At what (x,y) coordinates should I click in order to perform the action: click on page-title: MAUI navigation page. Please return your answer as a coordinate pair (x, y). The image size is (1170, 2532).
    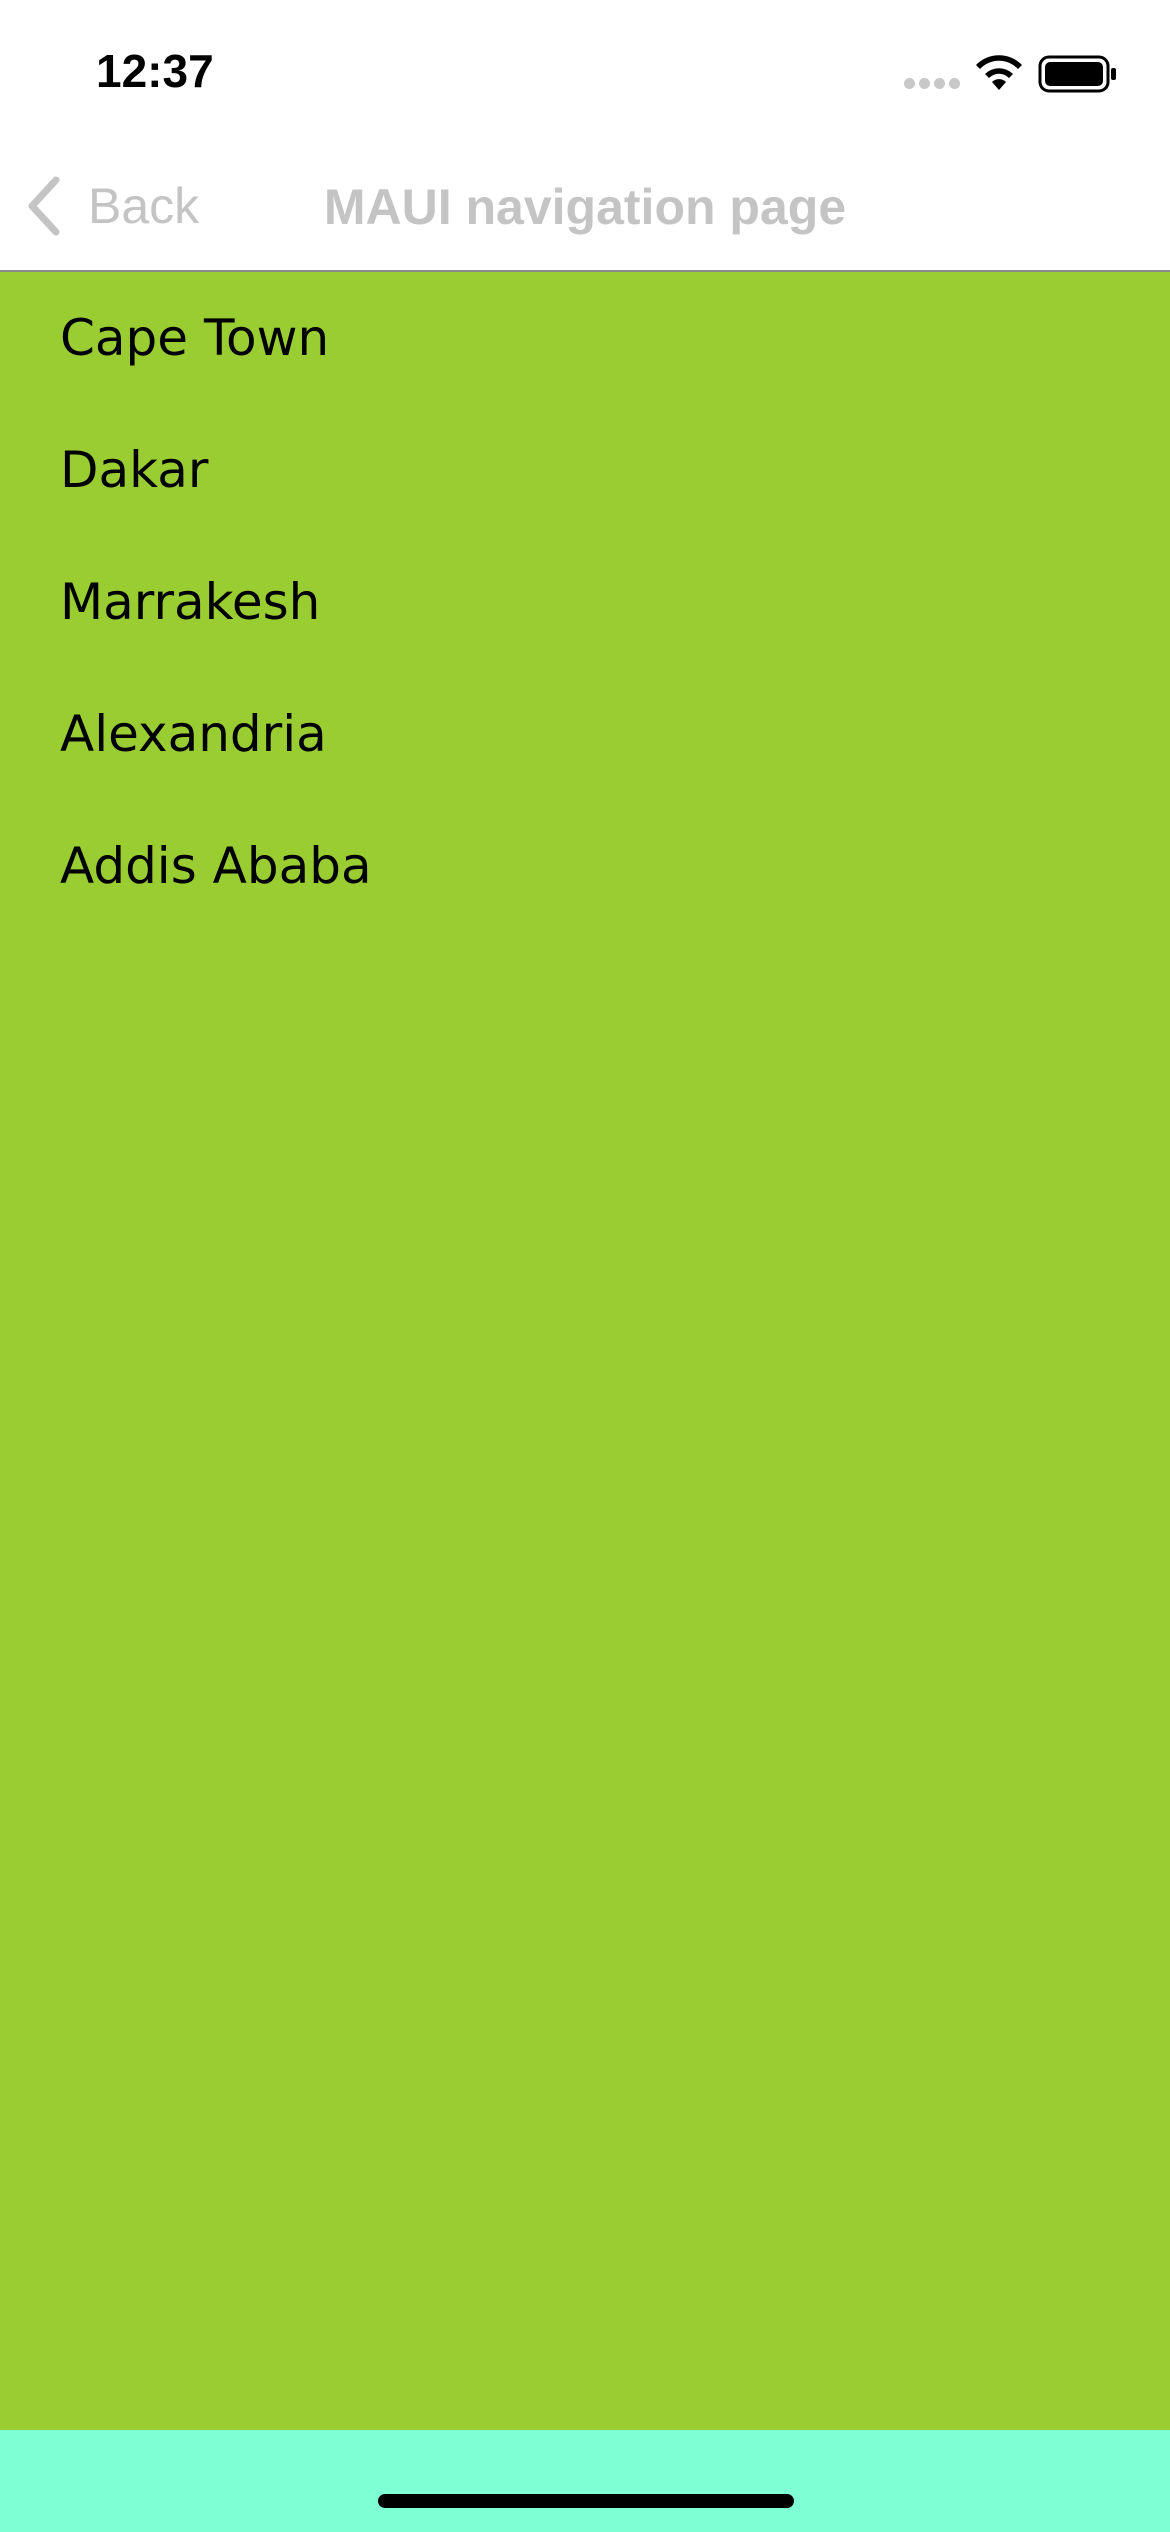
    Looking at the image, I should click on (585, 207).